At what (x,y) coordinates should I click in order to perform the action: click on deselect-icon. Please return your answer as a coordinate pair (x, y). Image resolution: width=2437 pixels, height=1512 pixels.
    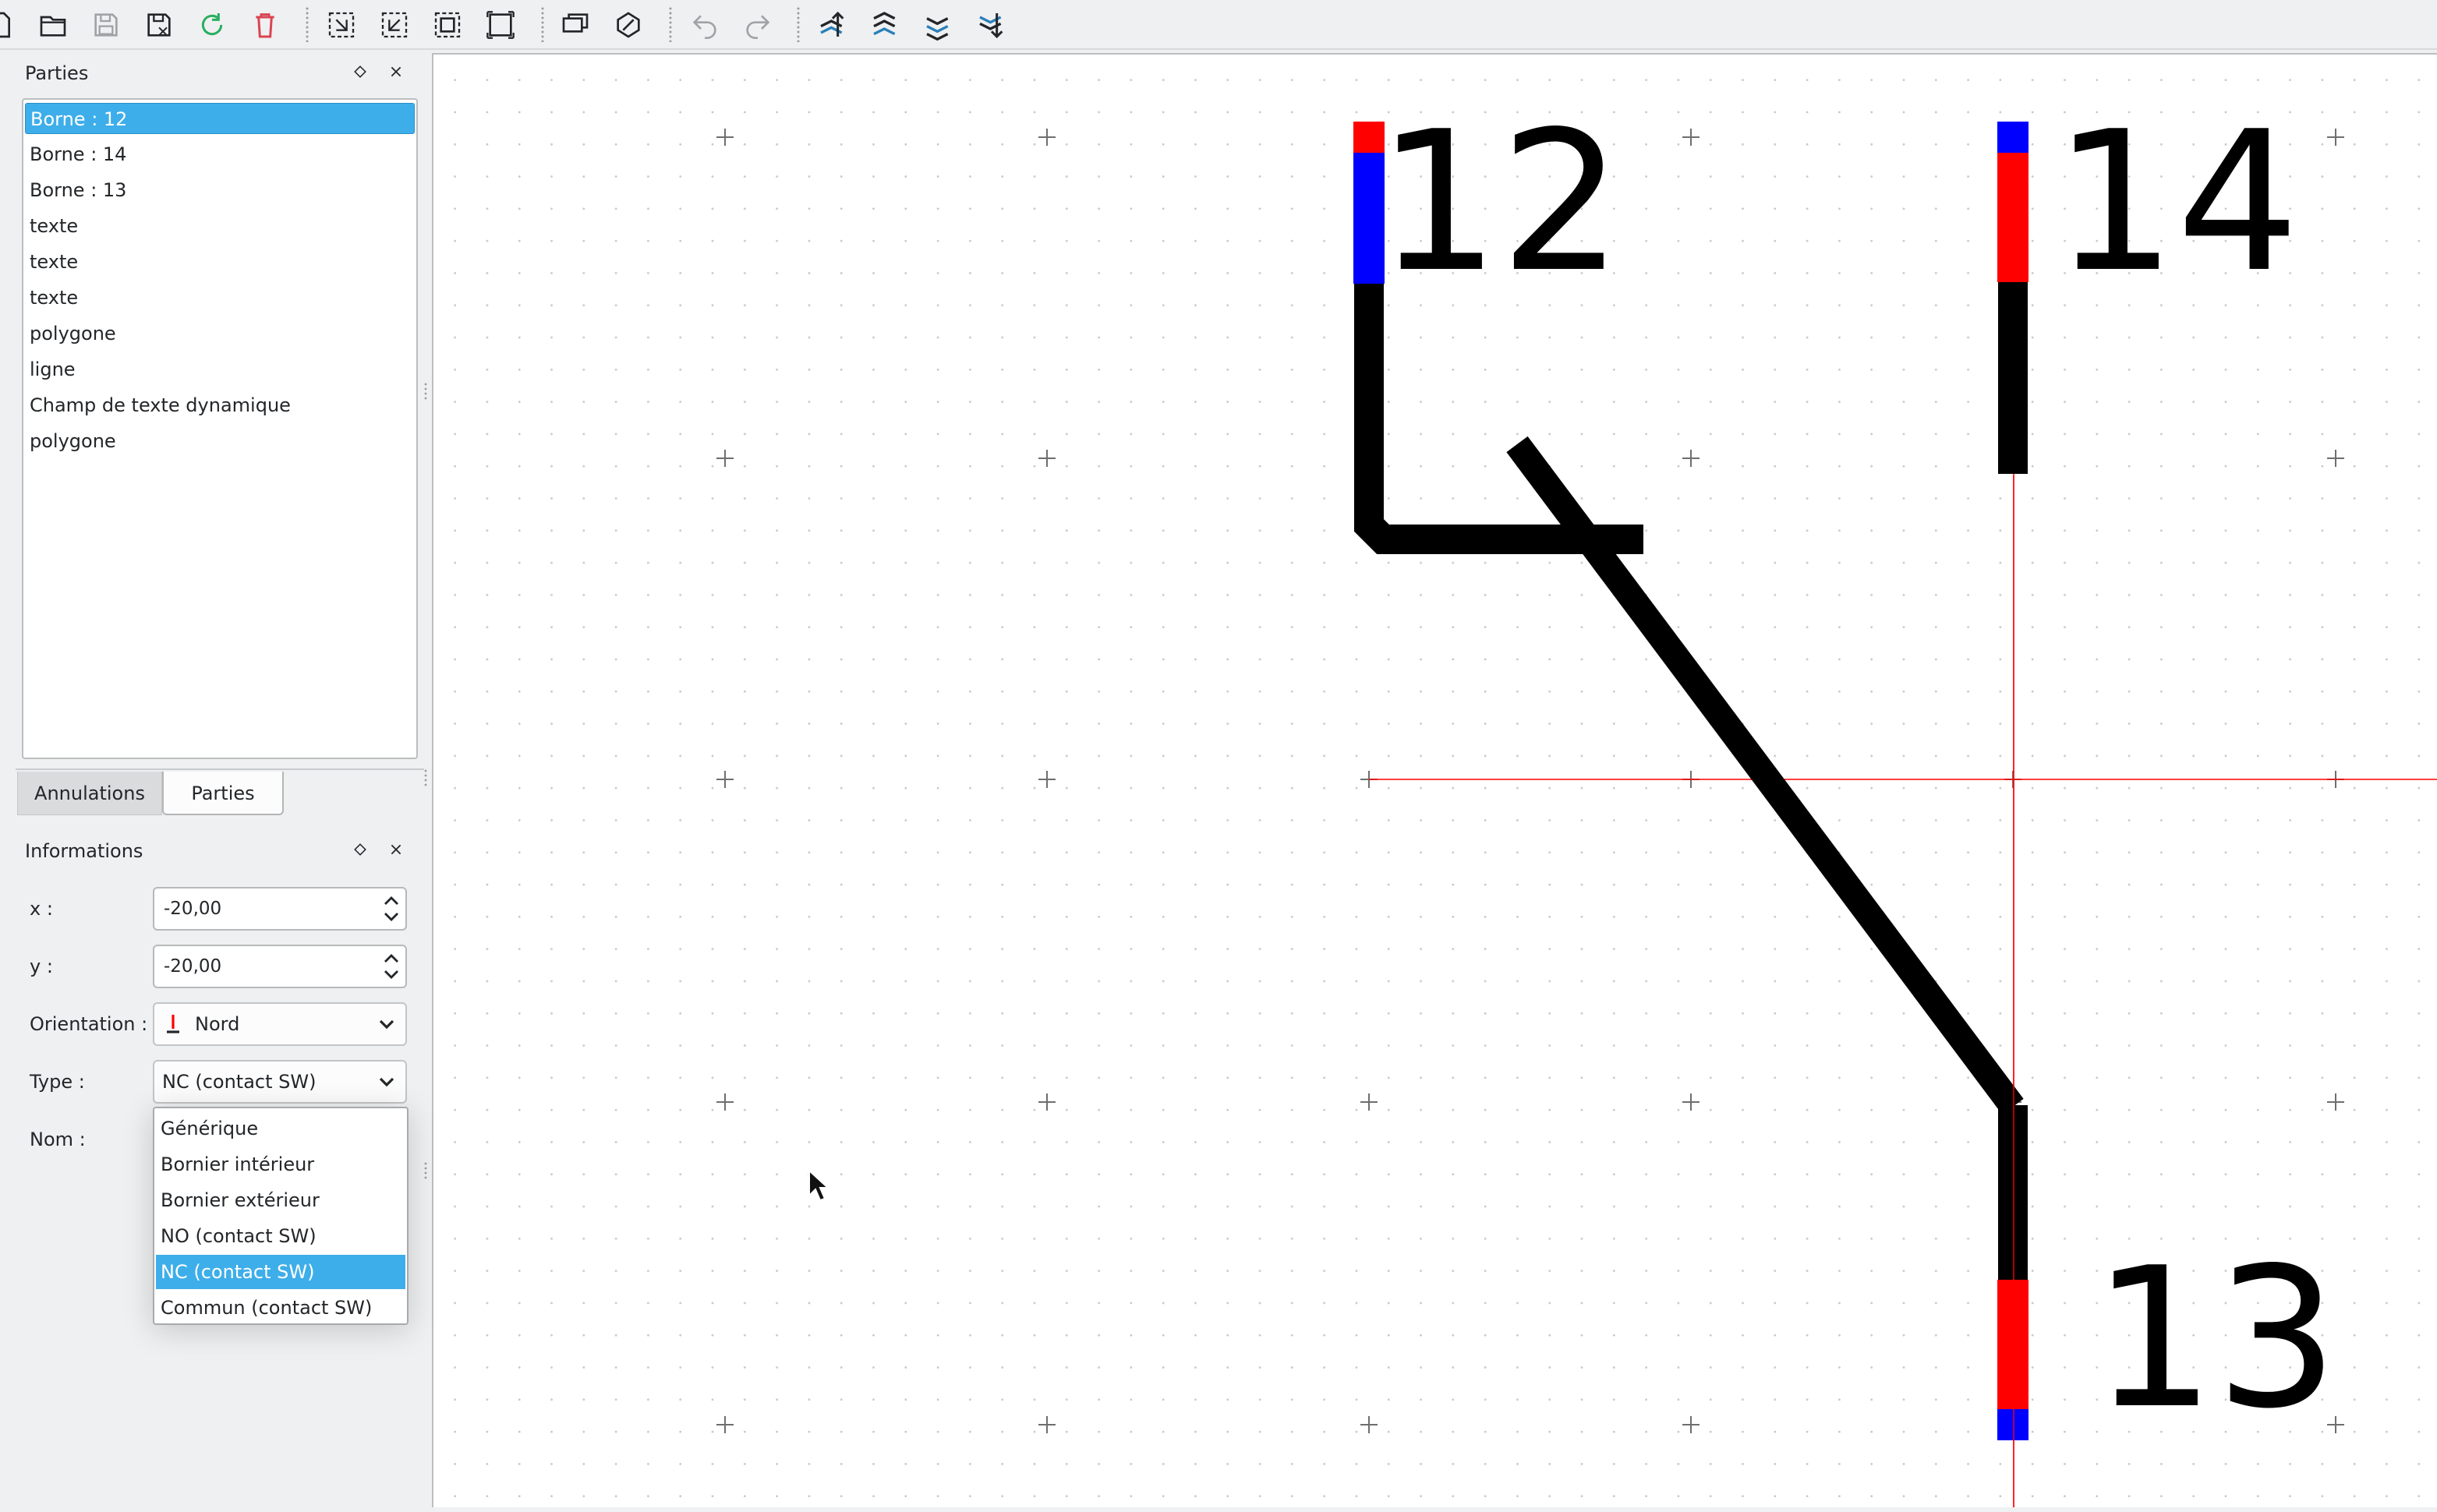
    Looking at the image, I should click on (394, 25).